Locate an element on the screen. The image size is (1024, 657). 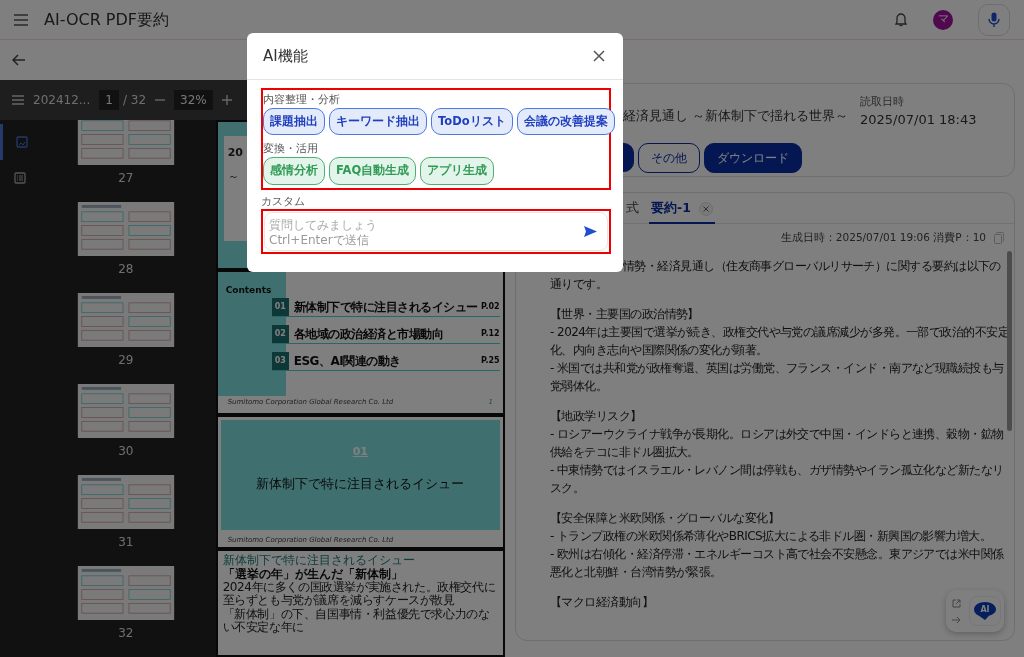
page-eyebrow: 新体制下で特に注目されるイシュー is located at coordinates (318, 559).